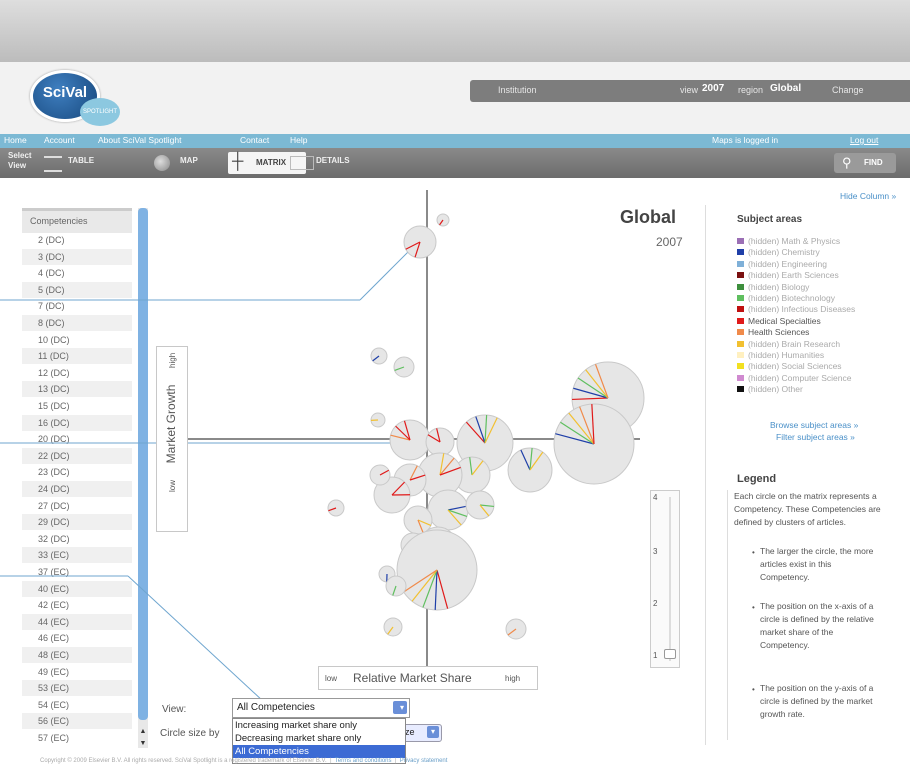 The height and width of the screenshot is (776, 910). What do you see at coordinates (421, 733) in the screenshot?
I see `circle-size-select: ze ▾` at bounding box center [421, 733].